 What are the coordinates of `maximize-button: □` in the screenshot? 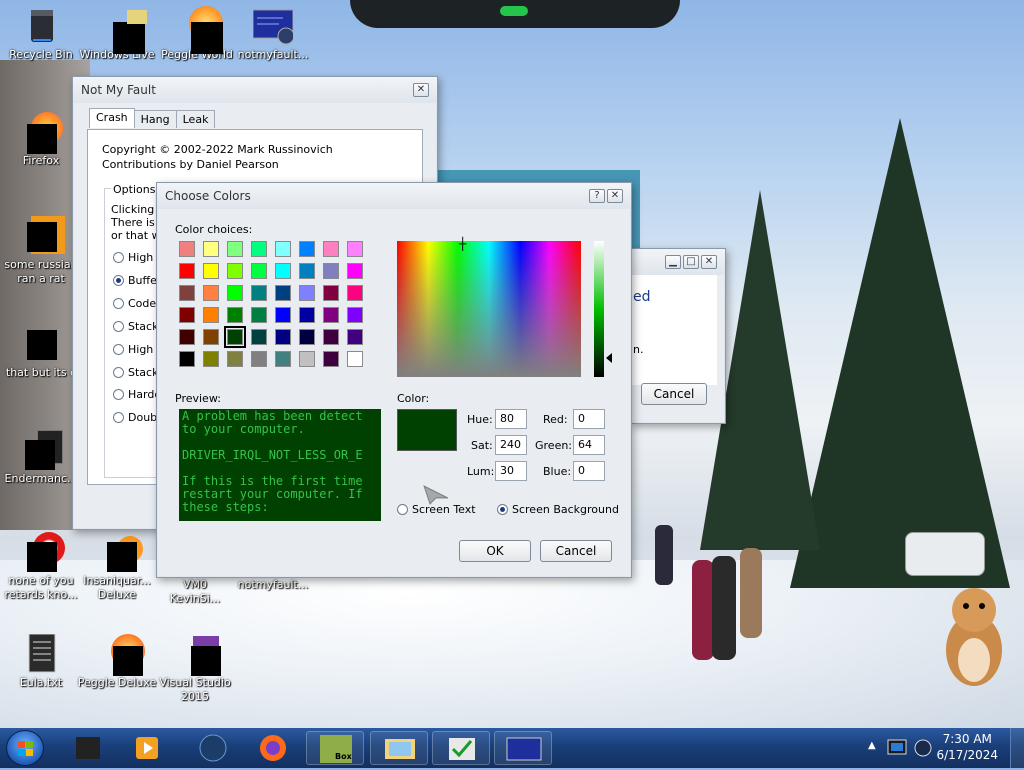 It's located at (691, 262).